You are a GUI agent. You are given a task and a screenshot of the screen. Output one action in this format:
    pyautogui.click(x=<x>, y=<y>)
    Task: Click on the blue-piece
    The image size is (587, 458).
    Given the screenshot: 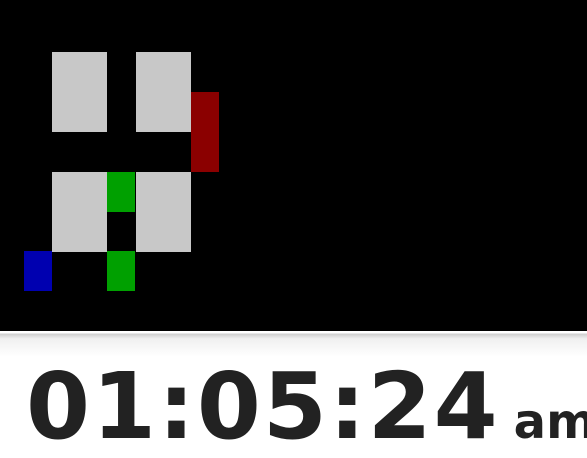 What is the action you would take?
    pyautogui.click(x=38, y=271)
    